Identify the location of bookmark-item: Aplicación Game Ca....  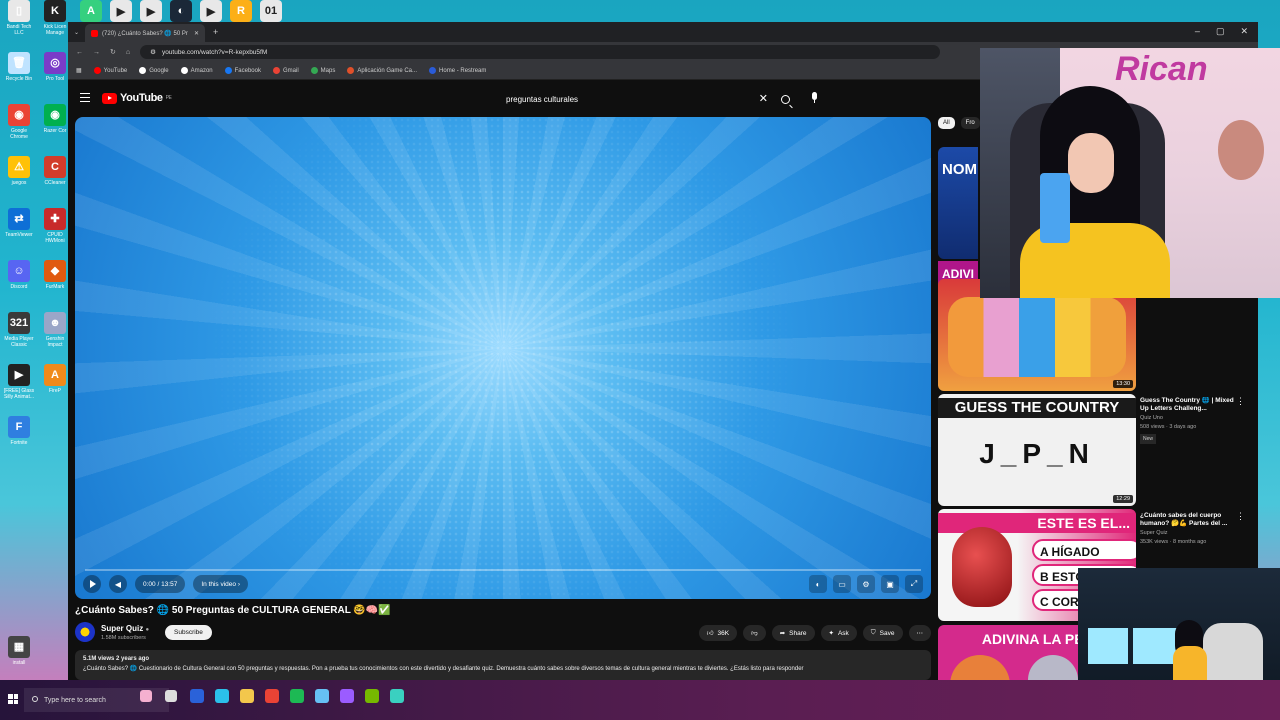
(382, 70).